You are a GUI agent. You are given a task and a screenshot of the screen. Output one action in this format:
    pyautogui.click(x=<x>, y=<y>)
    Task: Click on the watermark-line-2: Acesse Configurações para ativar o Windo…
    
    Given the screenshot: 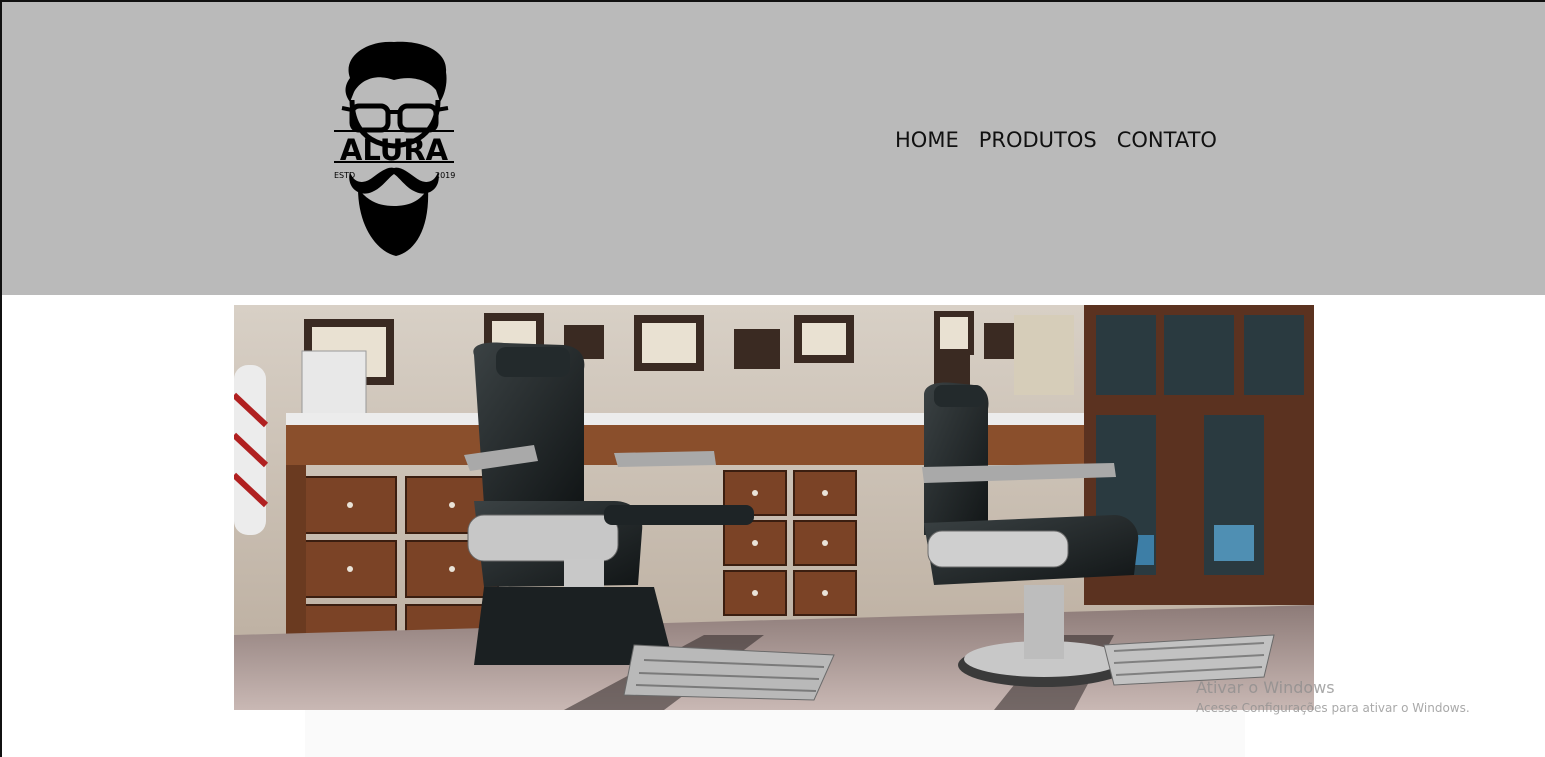 What is the action you would take?
    pyautogui.click(x=1333, y=708)
    